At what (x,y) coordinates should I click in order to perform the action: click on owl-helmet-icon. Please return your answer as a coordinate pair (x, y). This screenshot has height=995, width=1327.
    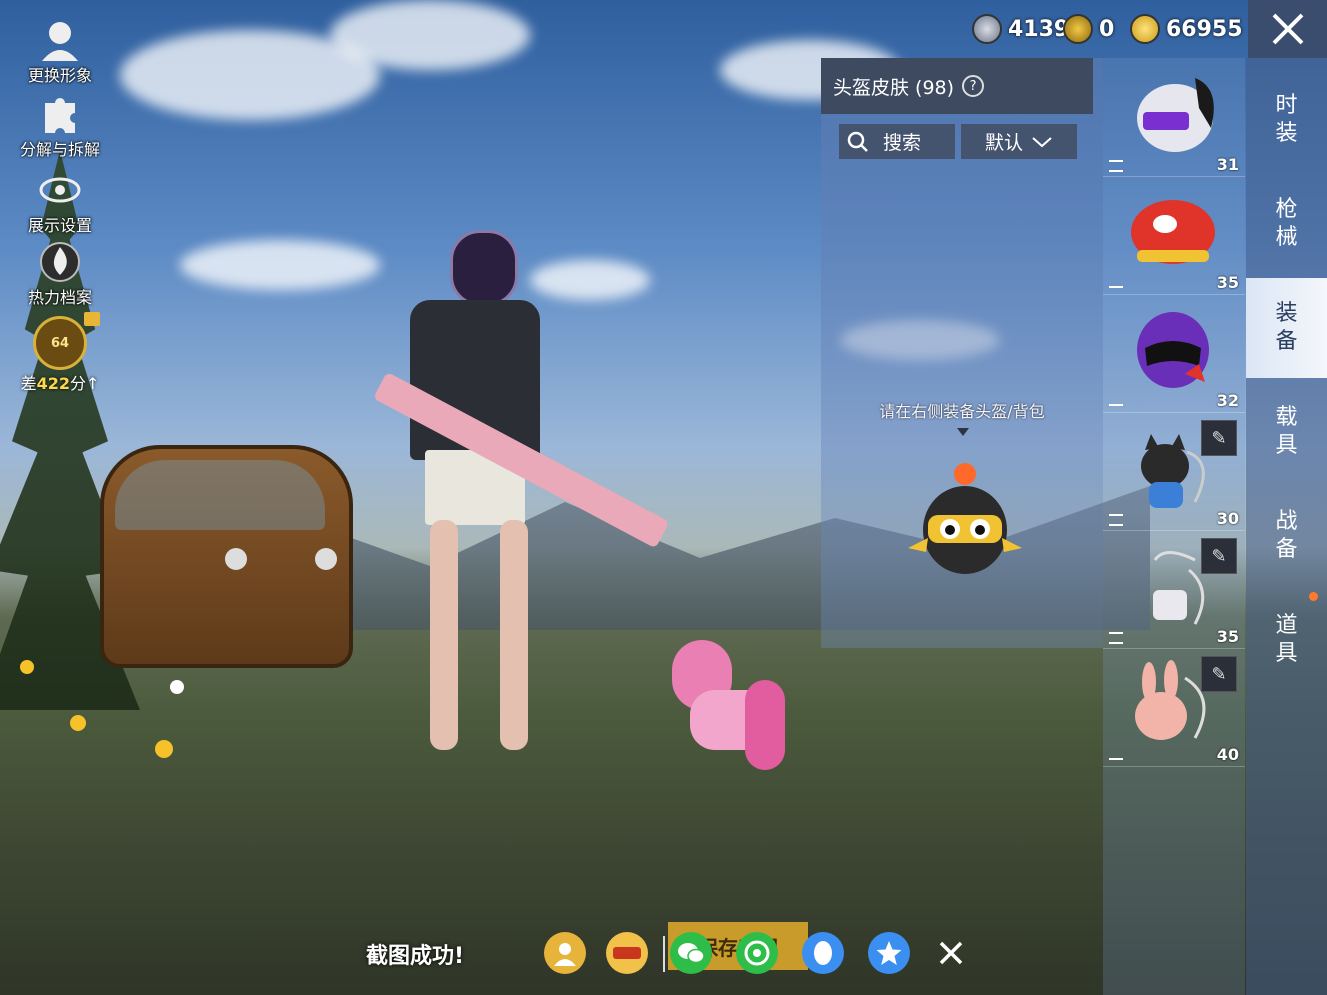
    Looking at the image, I should click on (965, 518).